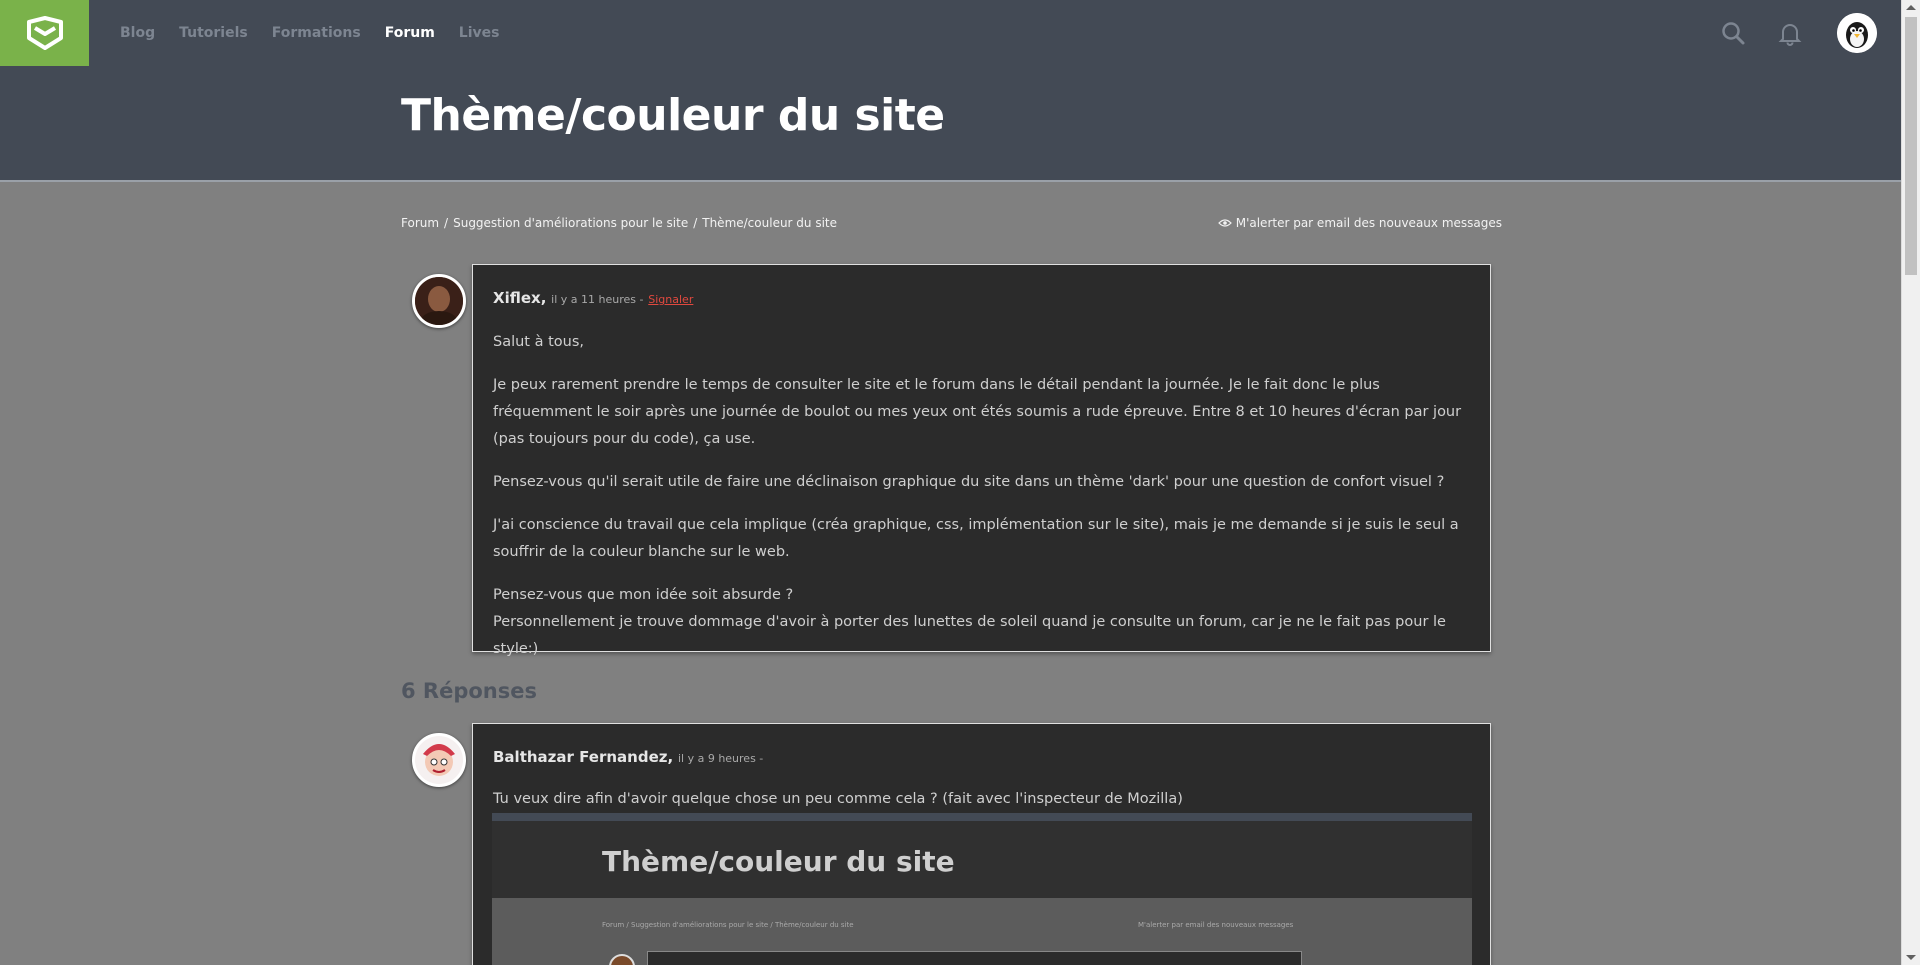  What do you see at coordinates (1790, 33) in the screenshot?
I see `bell-icon` at bounding box center [1790, 33].